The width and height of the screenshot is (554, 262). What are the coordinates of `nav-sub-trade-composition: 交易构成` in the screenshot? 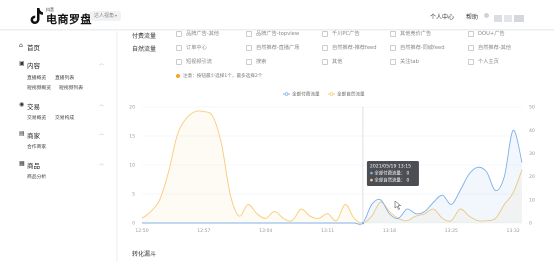 It's located at (64, 117).